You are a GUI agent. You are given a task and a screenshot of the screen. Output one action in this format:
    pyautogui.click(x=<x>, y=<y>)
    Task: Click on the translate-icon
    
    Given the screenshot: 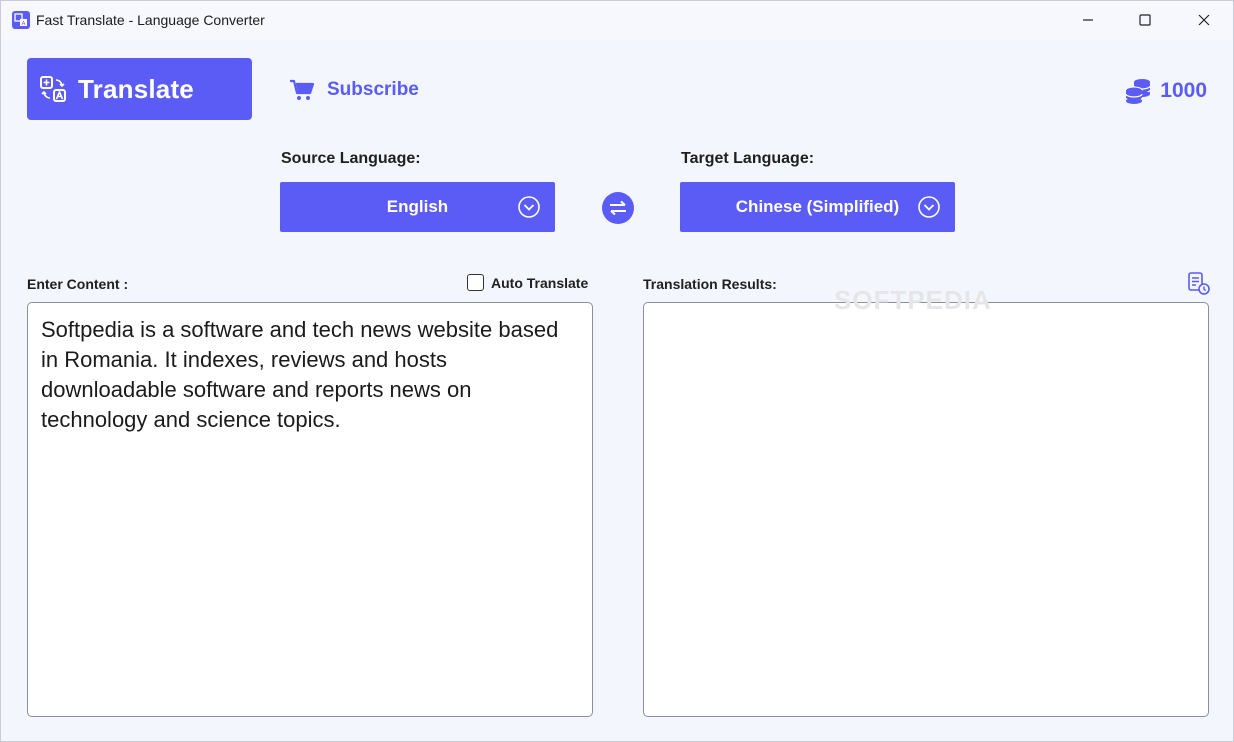 What is the action you would take?
    pyautogui.click(x=53, y=89)
    